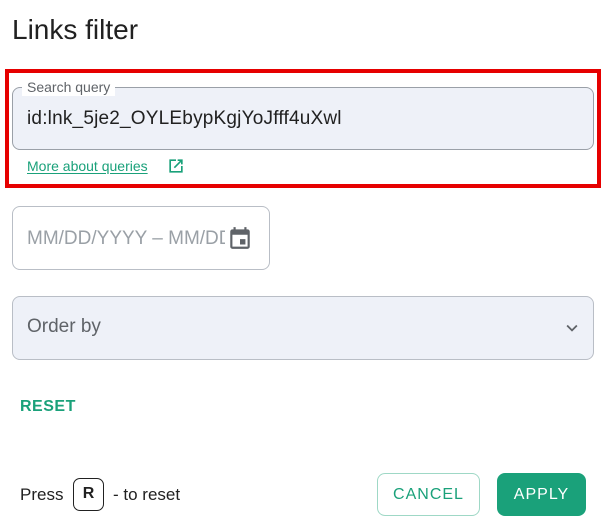  What do you see at coordinates (48, 407) in the screenshot?
I see `reset-button: RESET` at bounding box center [48, 407].